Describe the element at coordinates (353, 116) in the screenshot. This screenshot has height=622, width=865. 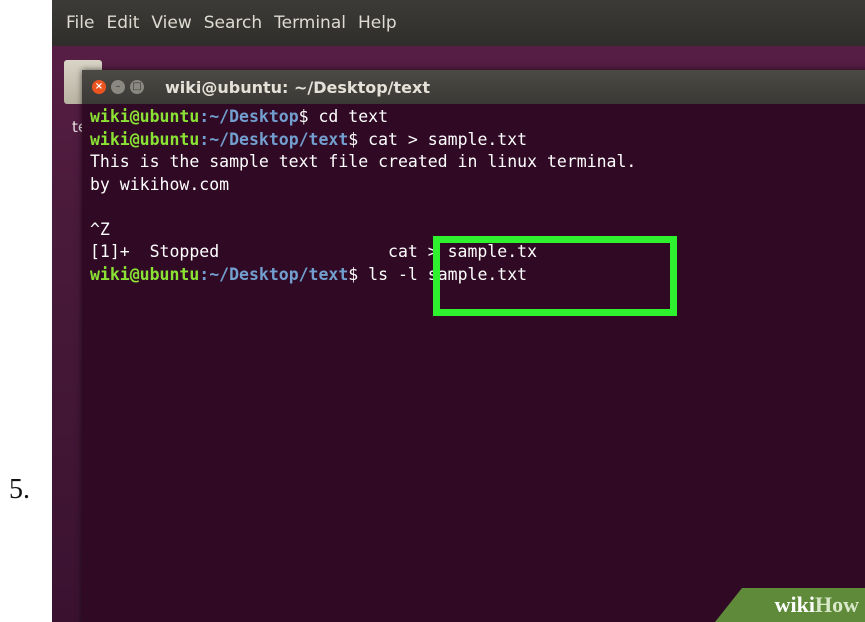
I see `command-text: cd text` at that location.